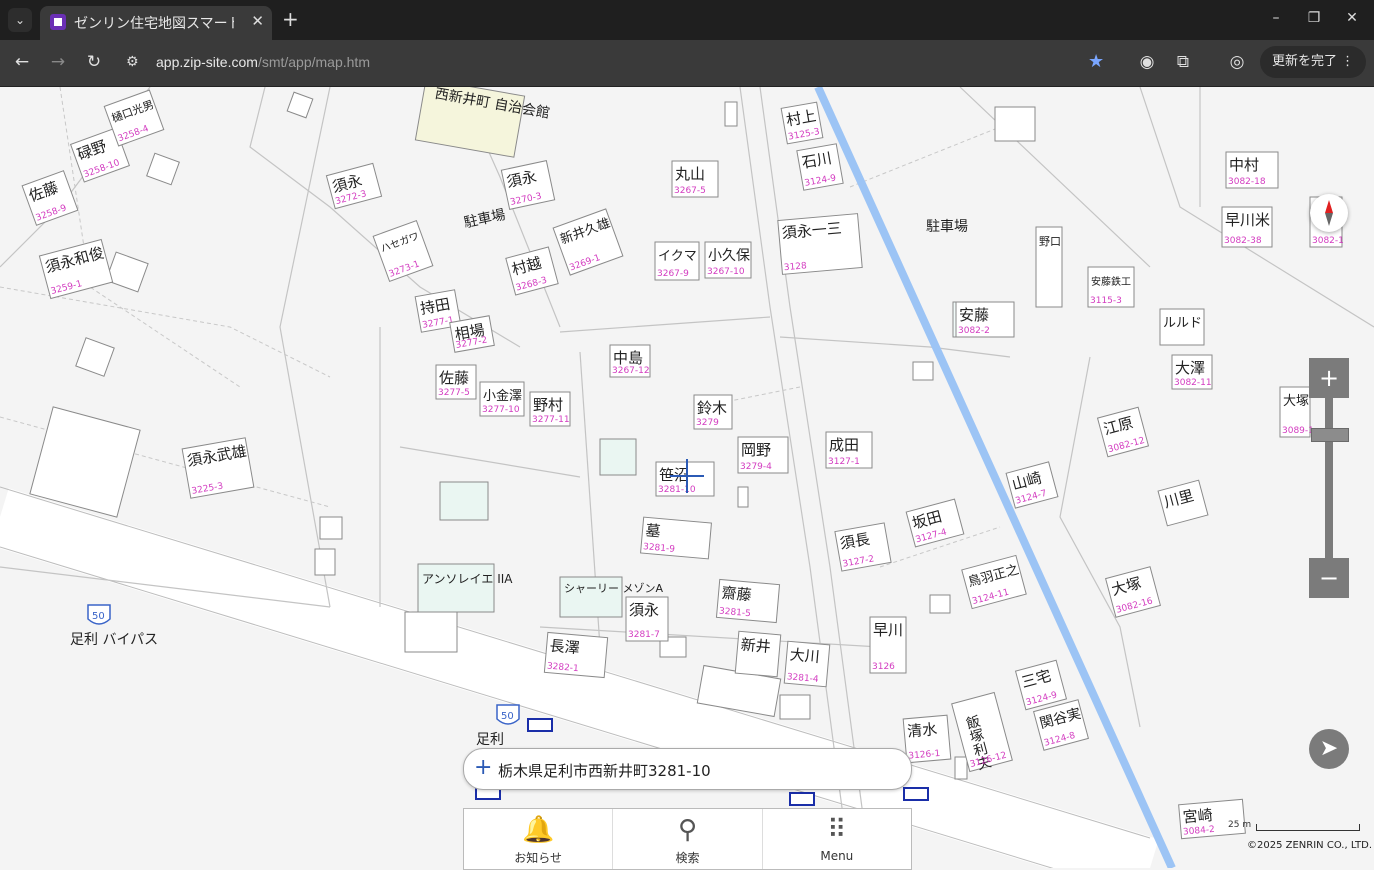 The height and width of the screenshot is (870, 1374). Describe the element at coordinates (935, 523) in the screenshot. I see `house-marker: 坂田3127-4` at that location.